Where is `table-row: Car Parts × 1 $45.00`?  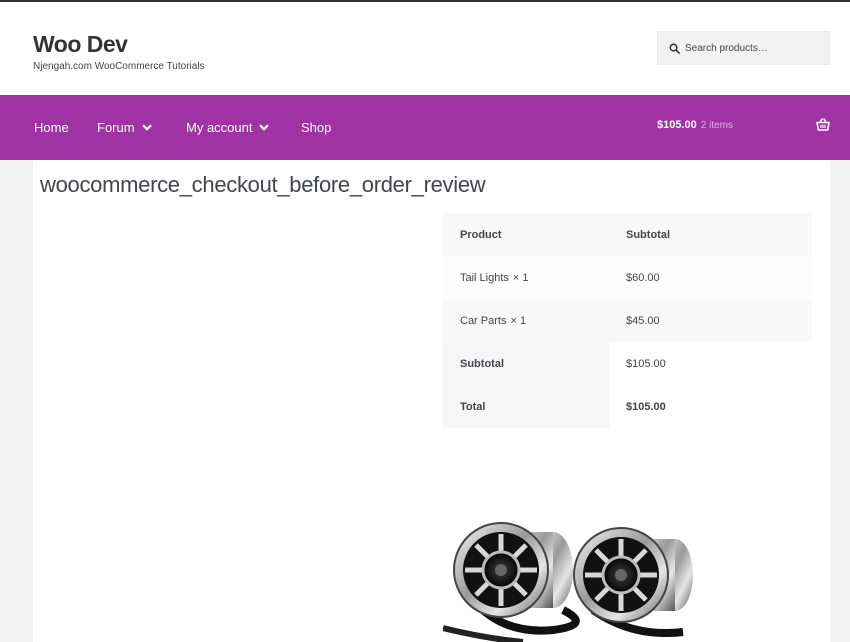 table-row: Car Parts × 1 $45.00 is located at coordinates (627, 320).